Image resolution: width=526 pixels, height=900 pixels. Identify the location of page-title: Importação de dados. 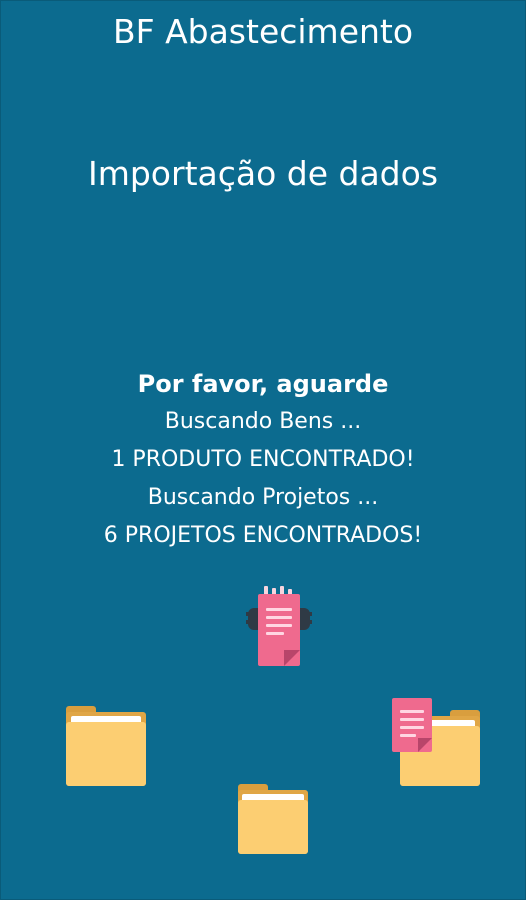
(263, 173).